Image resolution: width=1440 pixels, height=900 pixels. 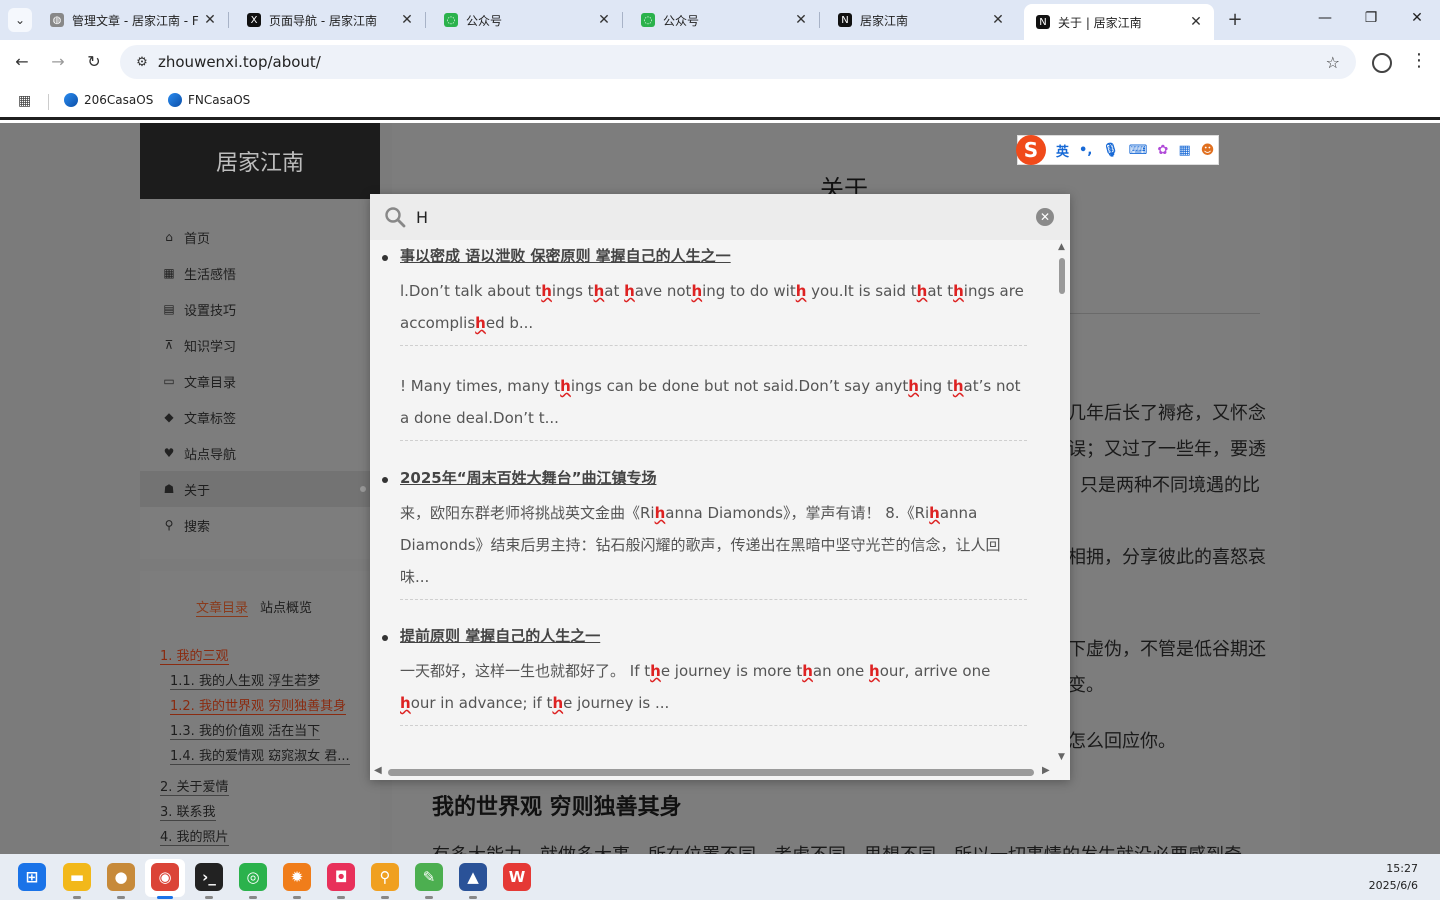 What do you see at coordinates (1235, 20) in the screenshot?
I see `new-tab-button: +` at bounding box center [1235, 20].